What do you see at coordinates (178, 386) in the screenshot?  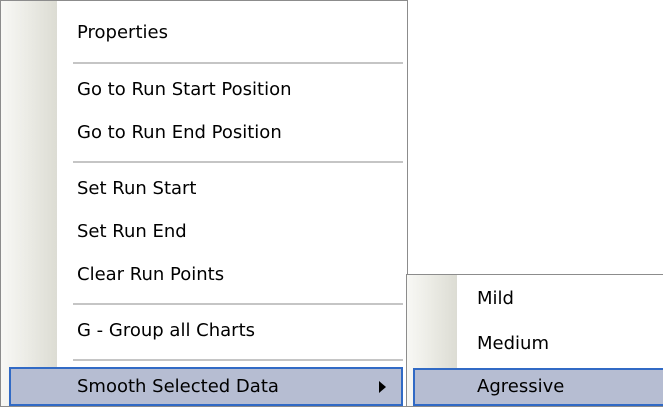 I see `menu-item-label: Smooth Selected Data` at bounding box center [178, 386].